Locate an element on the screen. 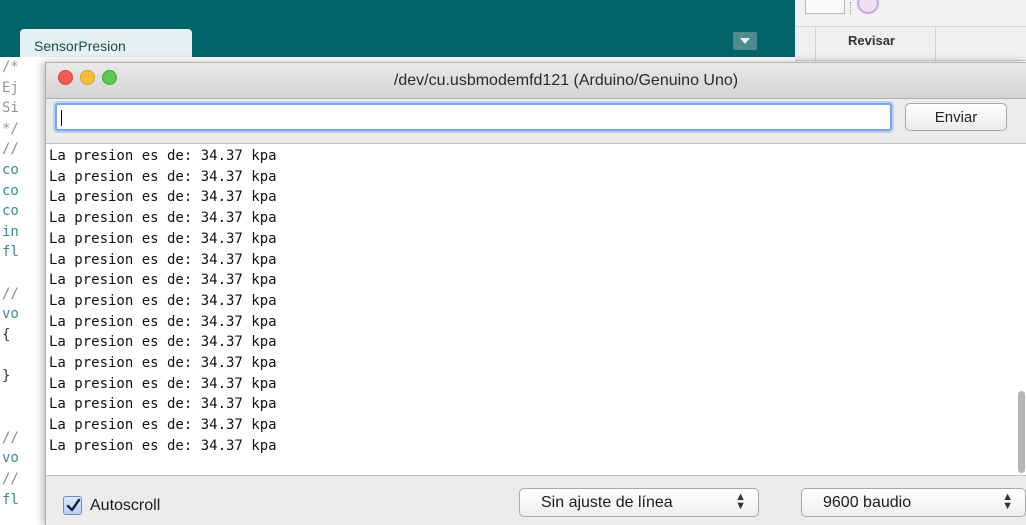 This screenshot has width=1026, height=525. code-line: */ is located at coordinates (10, 128).